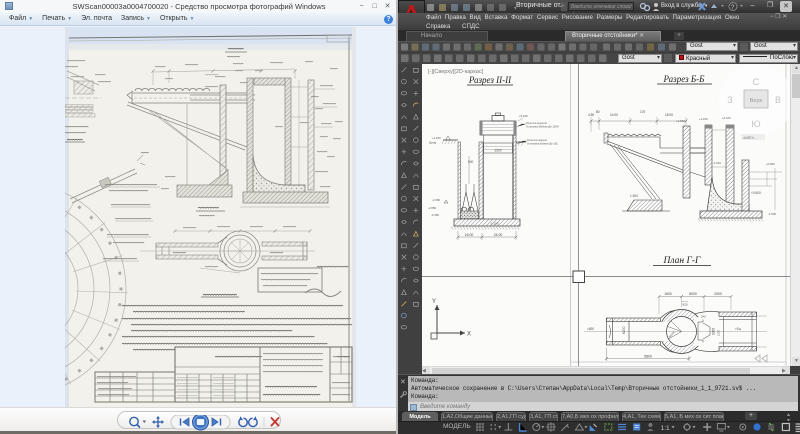 Image resolution: width=800 pixels, height=434 pixels. Describe the element at coordinates (665, 428) in the screenshot. I see `svg-text: 1:1` at that location.